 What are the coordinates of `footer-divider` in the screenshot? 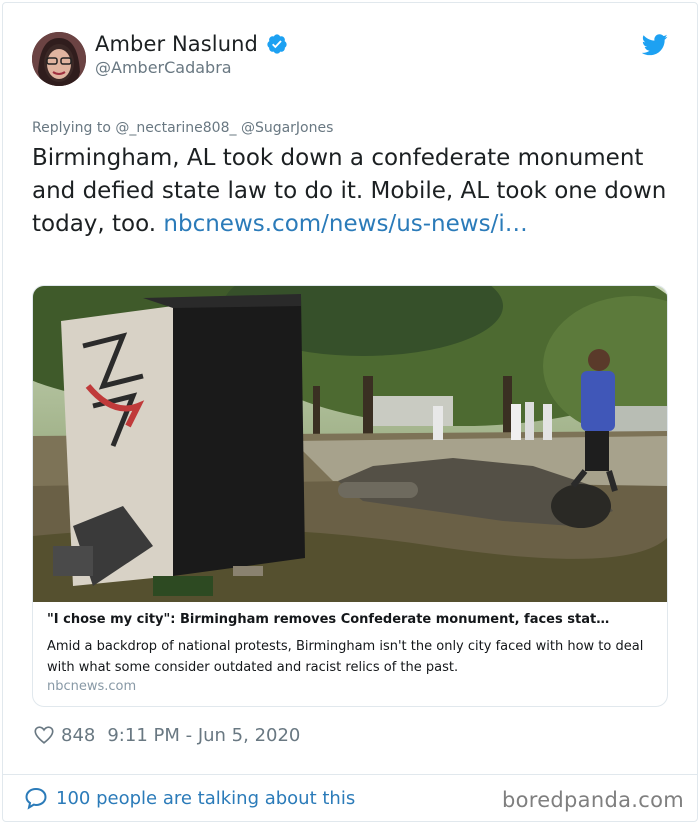 It's located at (350, 774).